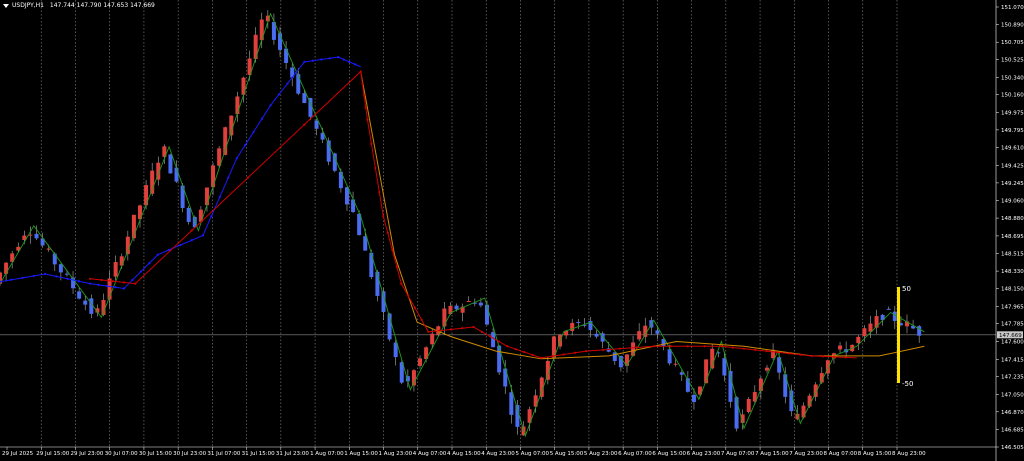 Image resolution: width=1024 pixels, height=461 pixels. I want to click on oscillator-lower-label: -50, so click(907, 384).